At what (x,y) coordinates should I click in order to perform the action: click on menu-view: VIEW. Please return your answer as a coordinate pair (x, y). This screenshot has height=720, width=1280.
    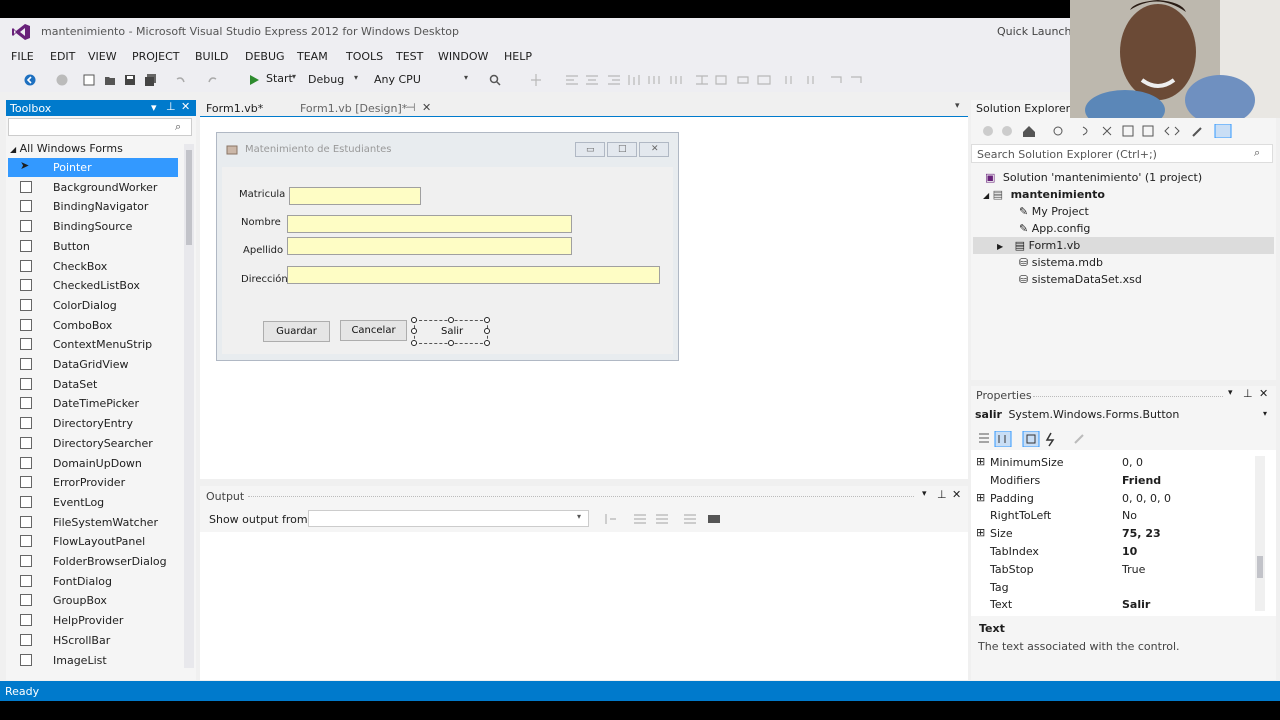
    Looking at the image, I should click on (102, 56).